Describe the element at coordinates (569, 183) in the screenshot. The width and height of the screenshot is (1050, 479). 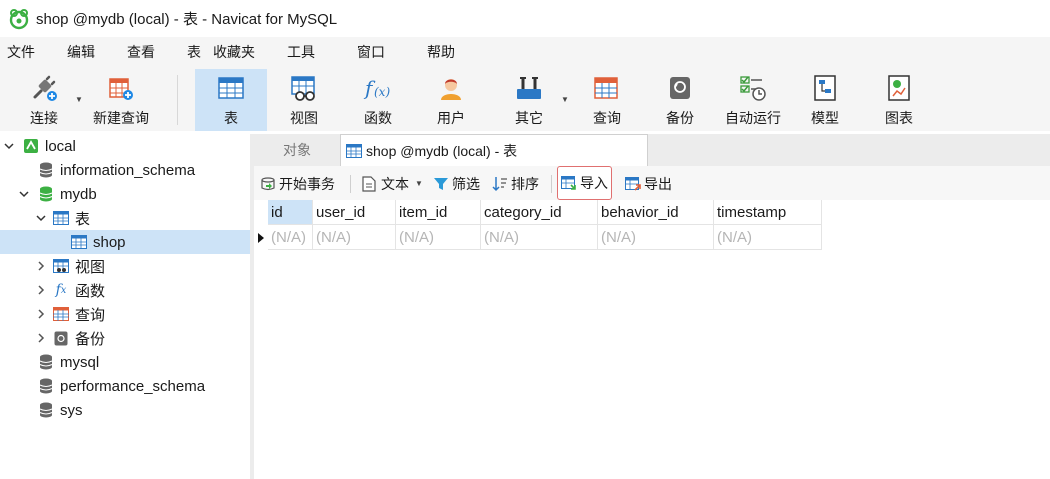
I see `import-icon` at that location.